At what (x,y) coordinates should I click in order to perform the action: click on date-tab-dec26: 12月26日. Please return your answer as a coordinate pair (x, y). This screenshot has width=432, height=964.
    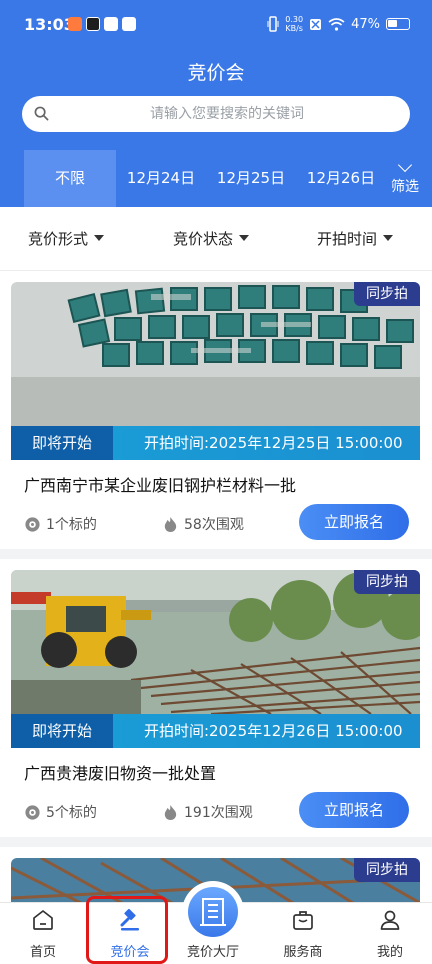
    Looking at the image, I should click on (341, 178).